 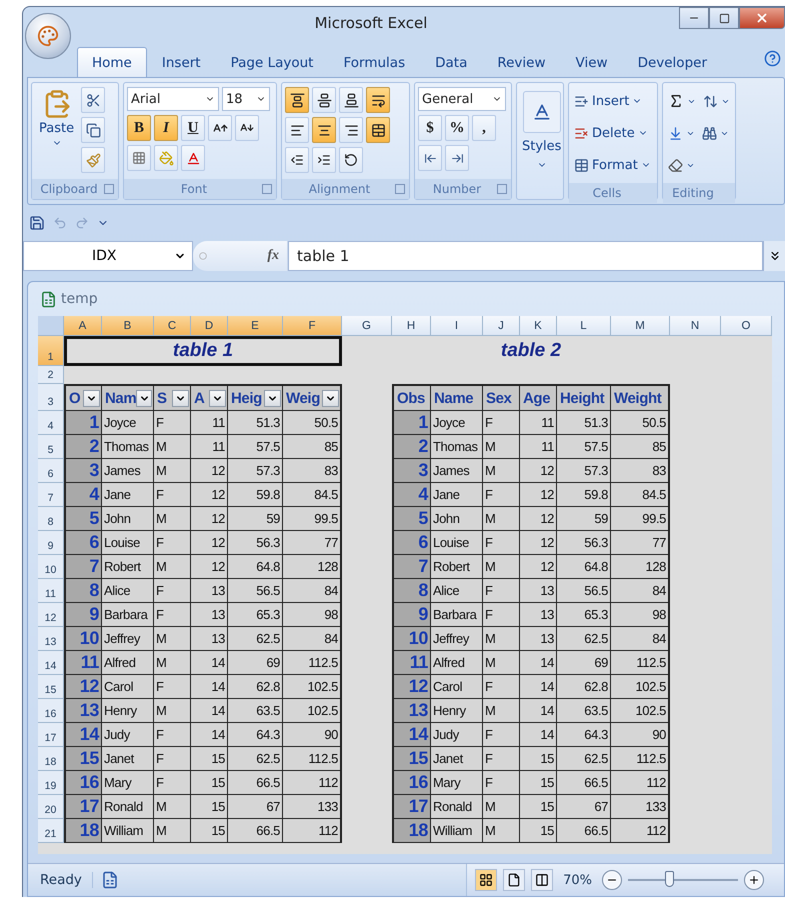 What do you see at coordinates (457, 158) in the screenshot?
I see `decrease-decimal-button` at bounding box center [457, 158].